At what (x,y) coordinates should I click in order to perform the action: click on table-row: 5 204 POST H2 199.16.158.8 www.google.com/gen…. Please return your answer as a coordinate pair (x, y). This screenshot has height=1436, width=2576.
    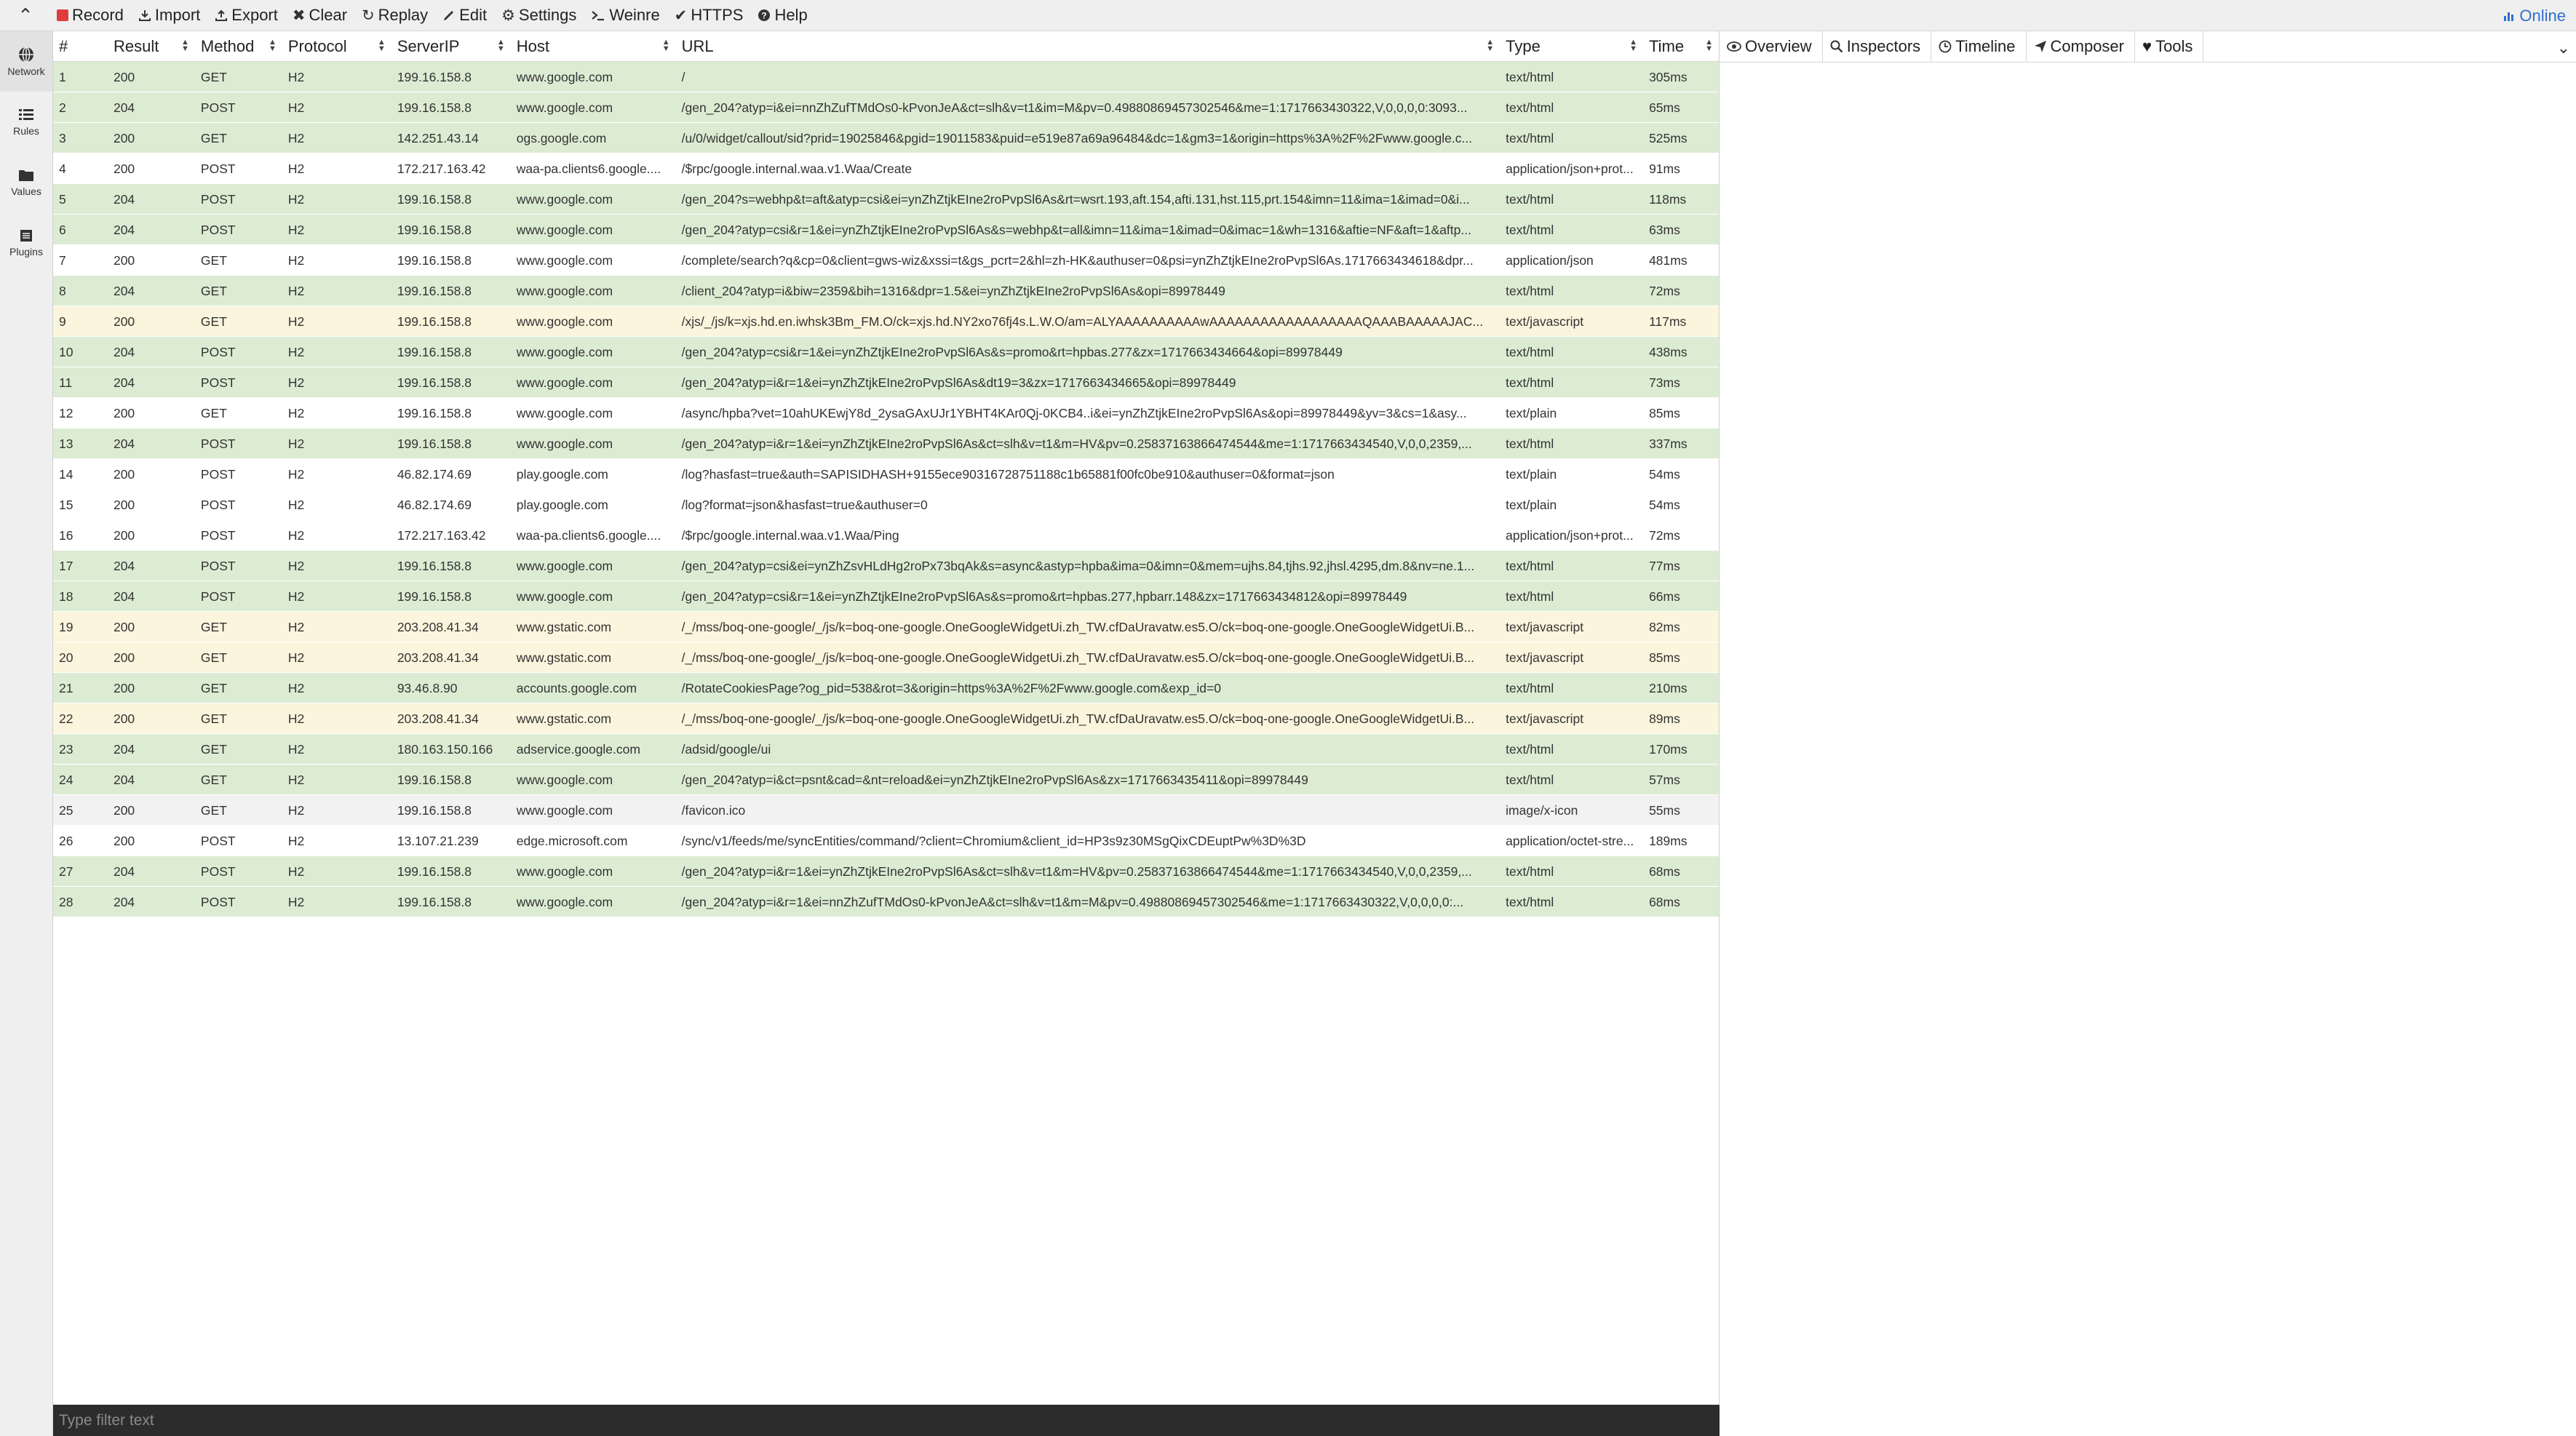
    Looking at the image, I should click on (886, 199).